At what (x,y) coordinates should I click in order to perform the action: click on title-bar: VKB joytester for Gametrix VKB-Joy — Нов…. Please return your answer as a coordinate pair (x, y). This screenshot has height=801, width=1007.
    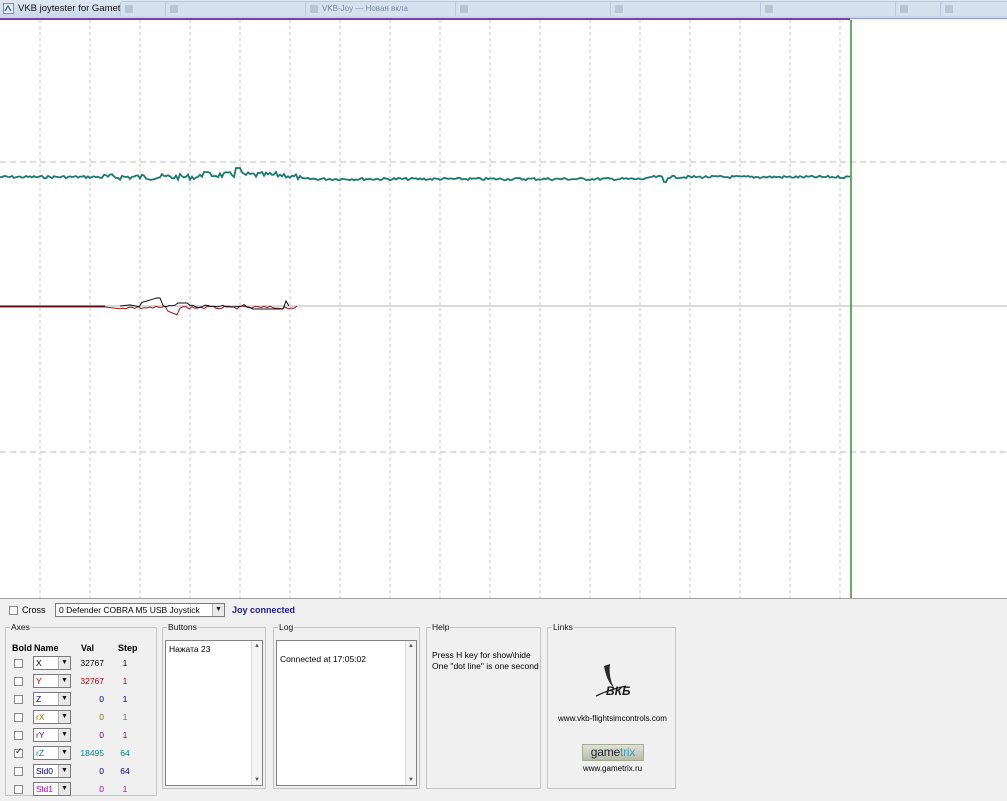
    Looking at the image, I should click on (503, 9).